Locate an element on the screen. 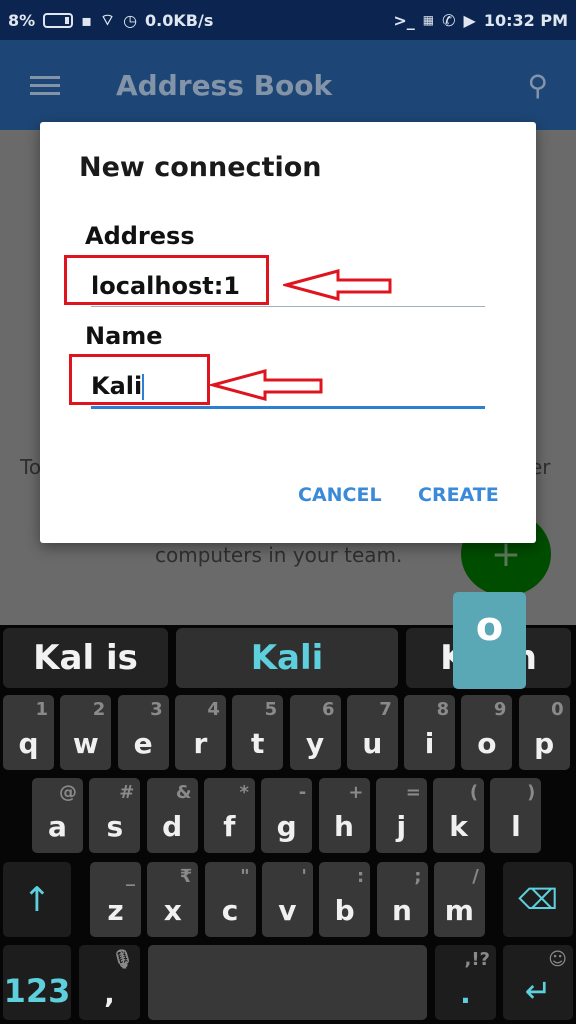 This screenshot has width=576, height=1024. key-secondary: 1 is located at coordinates (41, 709).